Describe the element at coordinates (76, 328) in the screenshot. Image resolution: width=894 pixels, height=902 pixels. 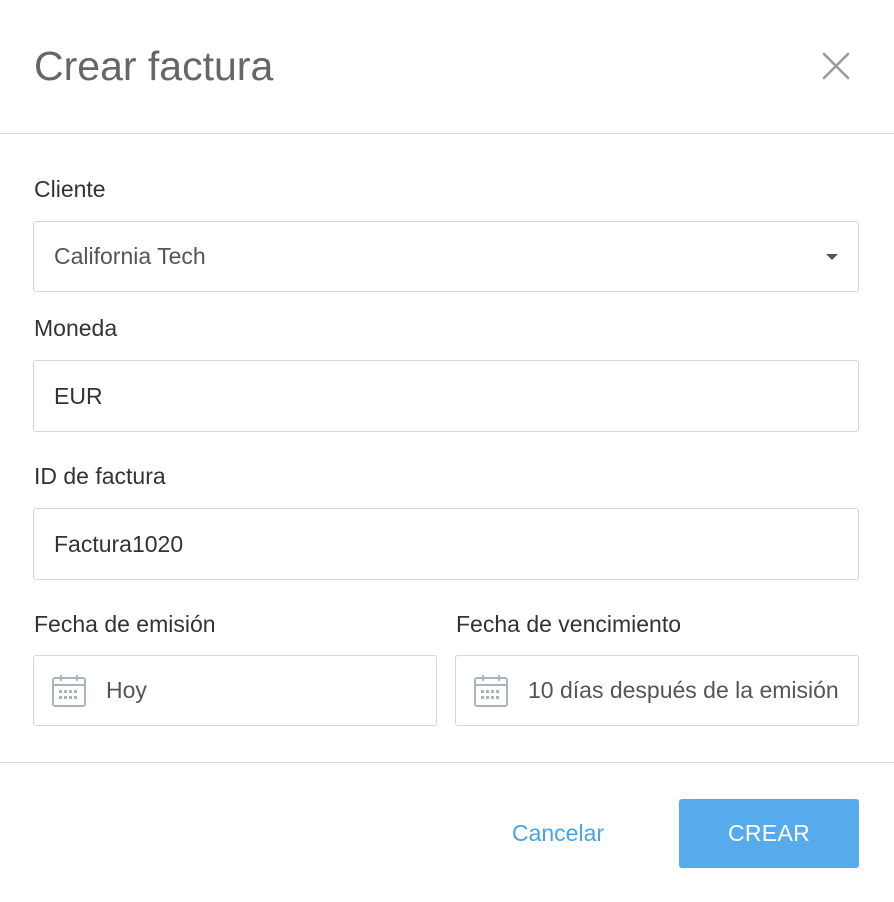
I see `currency-label: Moneda` at that location.